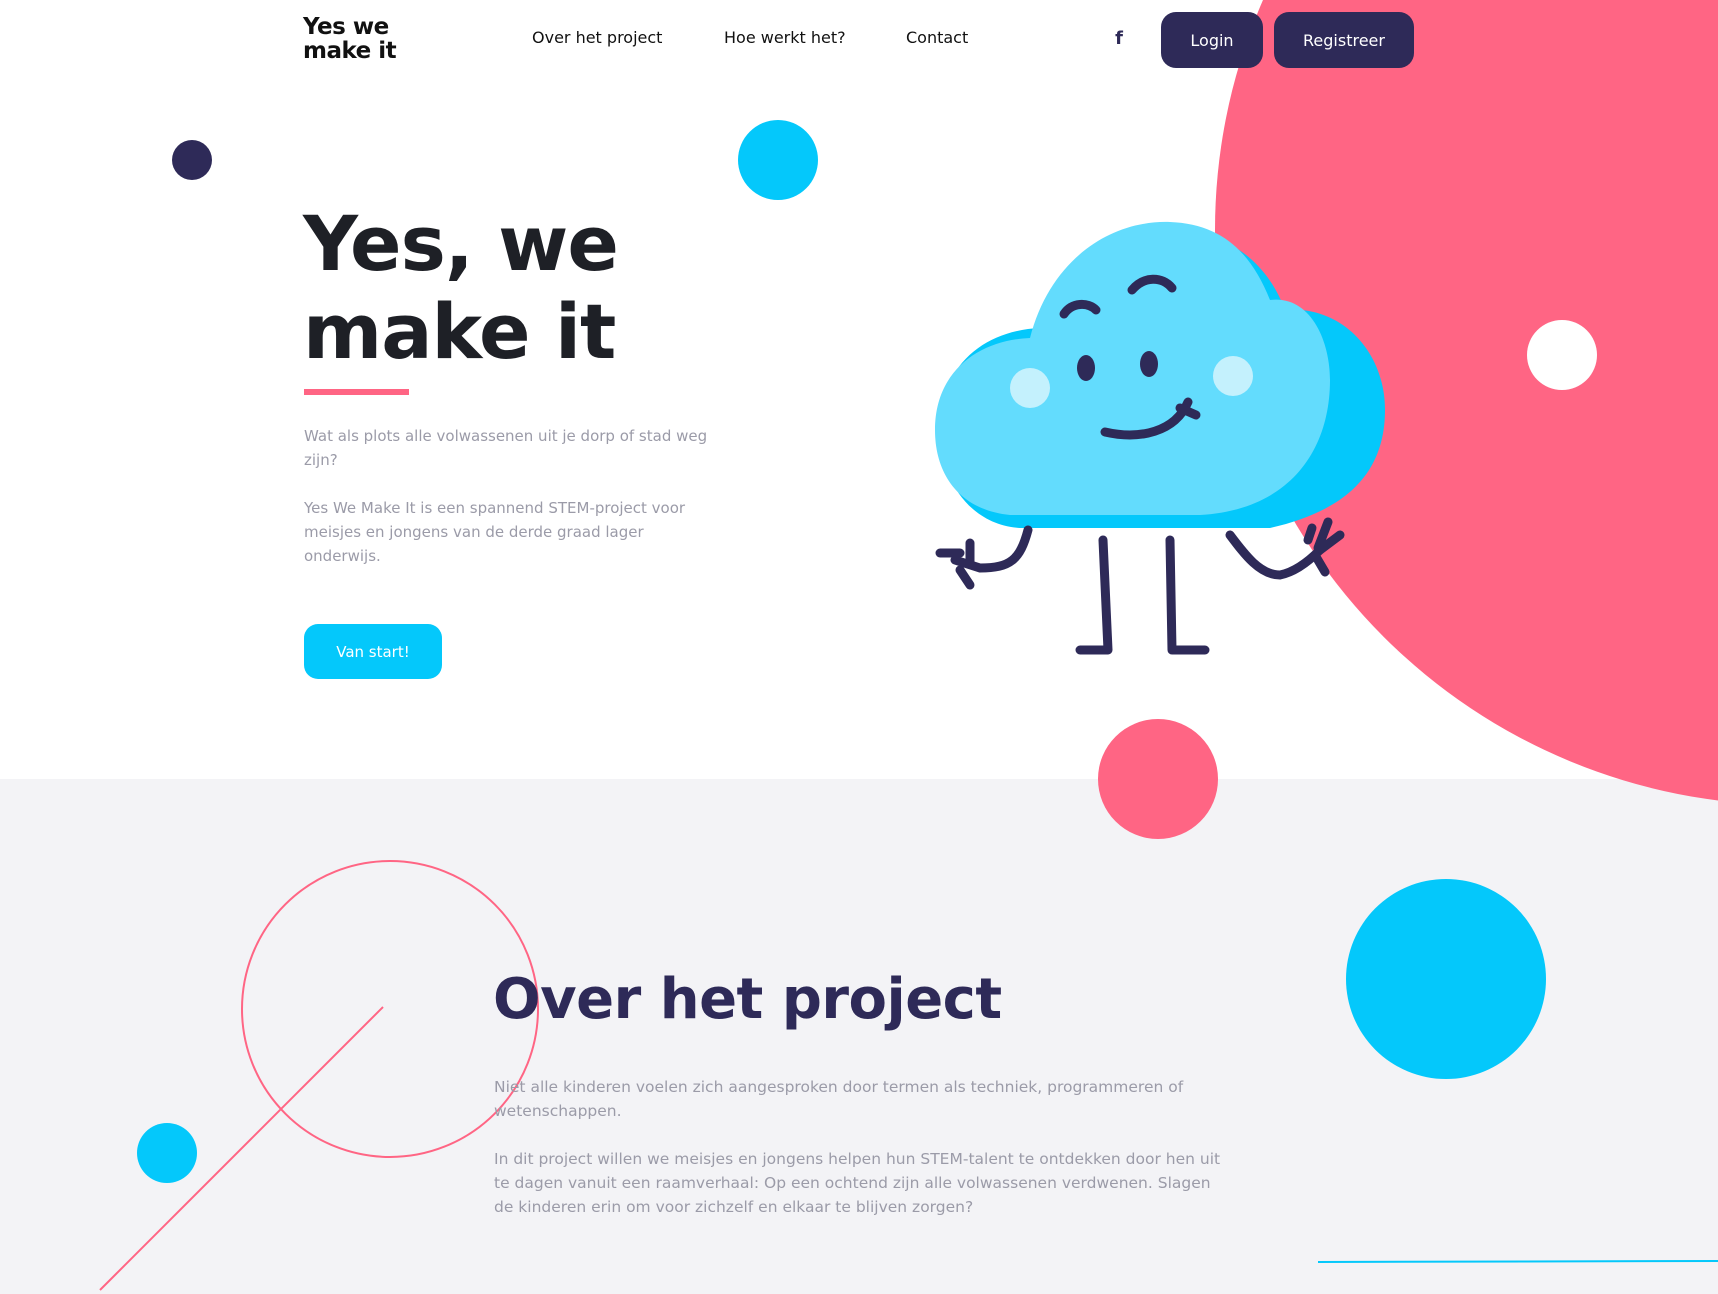  Describe the element at coordinates (747, 999) in the screenshot. I see `section-title-over-het-project: Over het project` at that location.